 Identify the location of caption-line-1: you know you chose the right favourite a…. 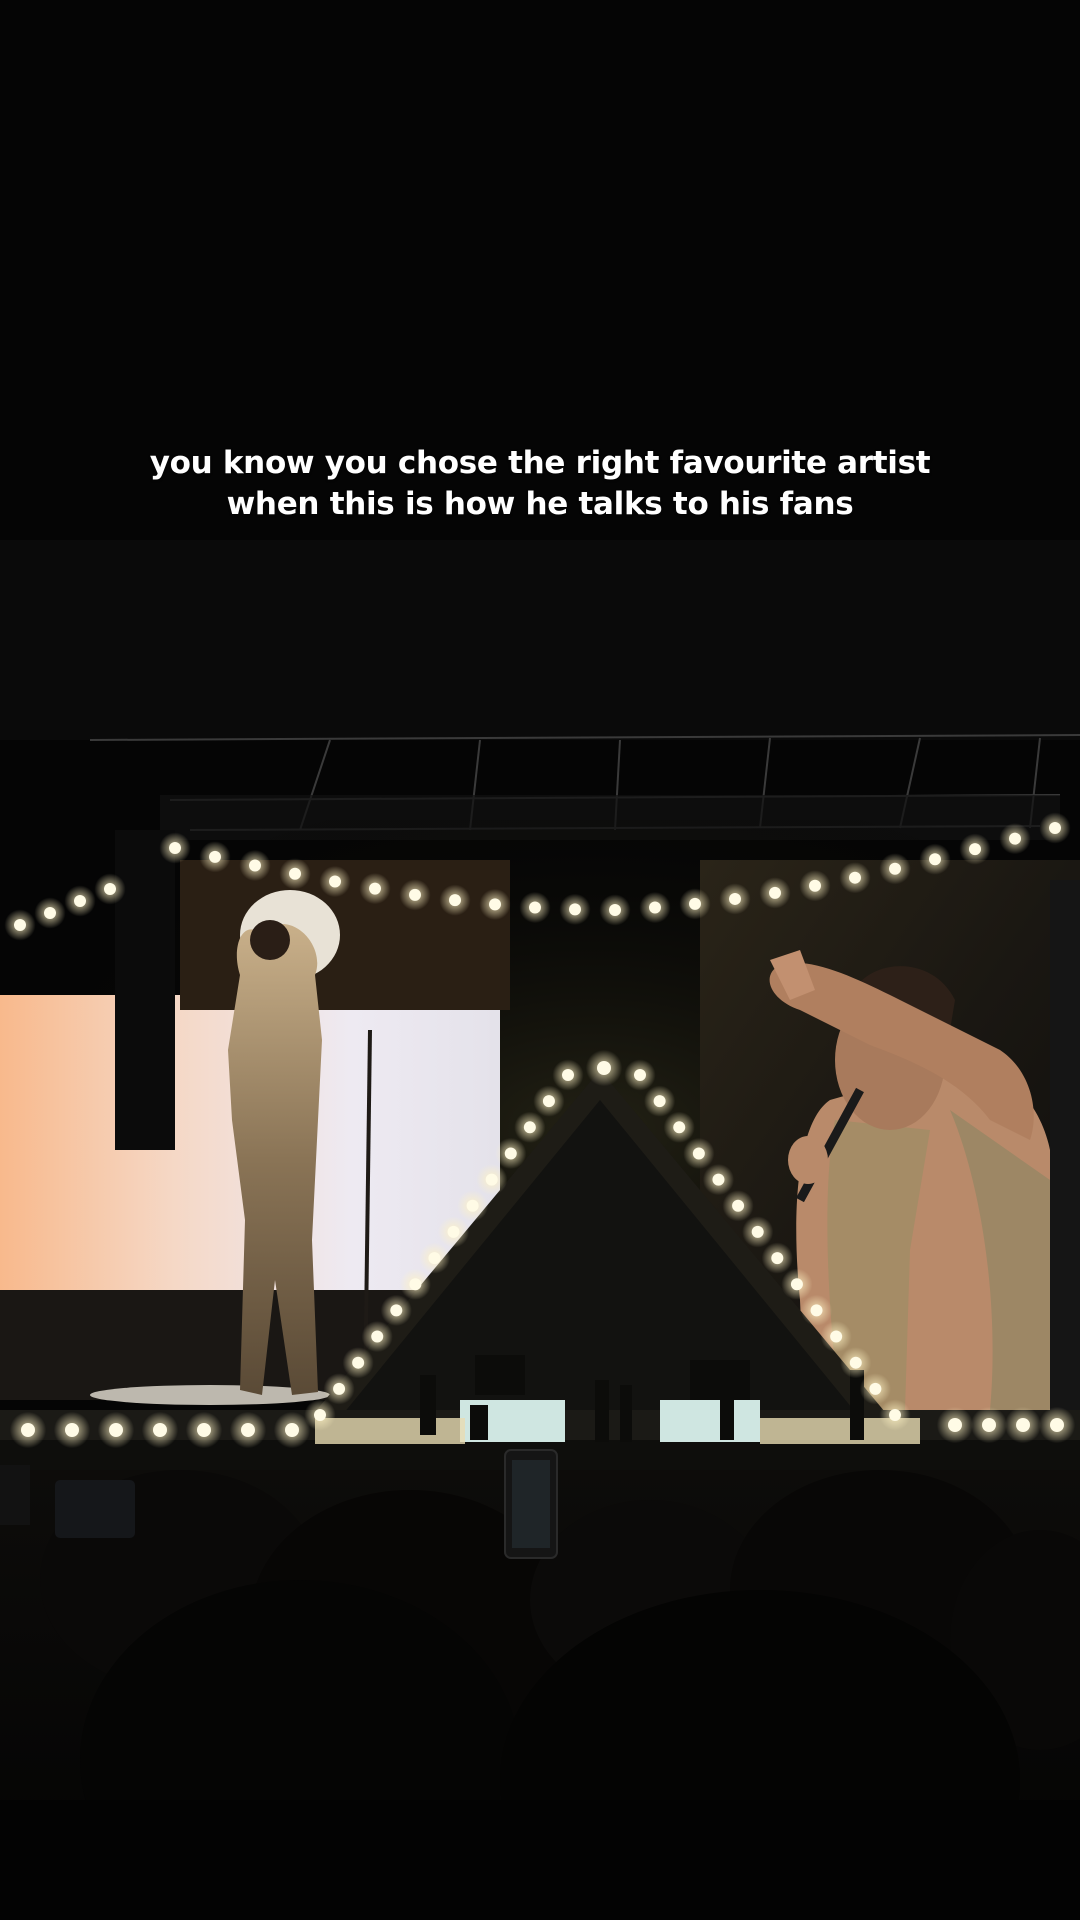
(540, 463).